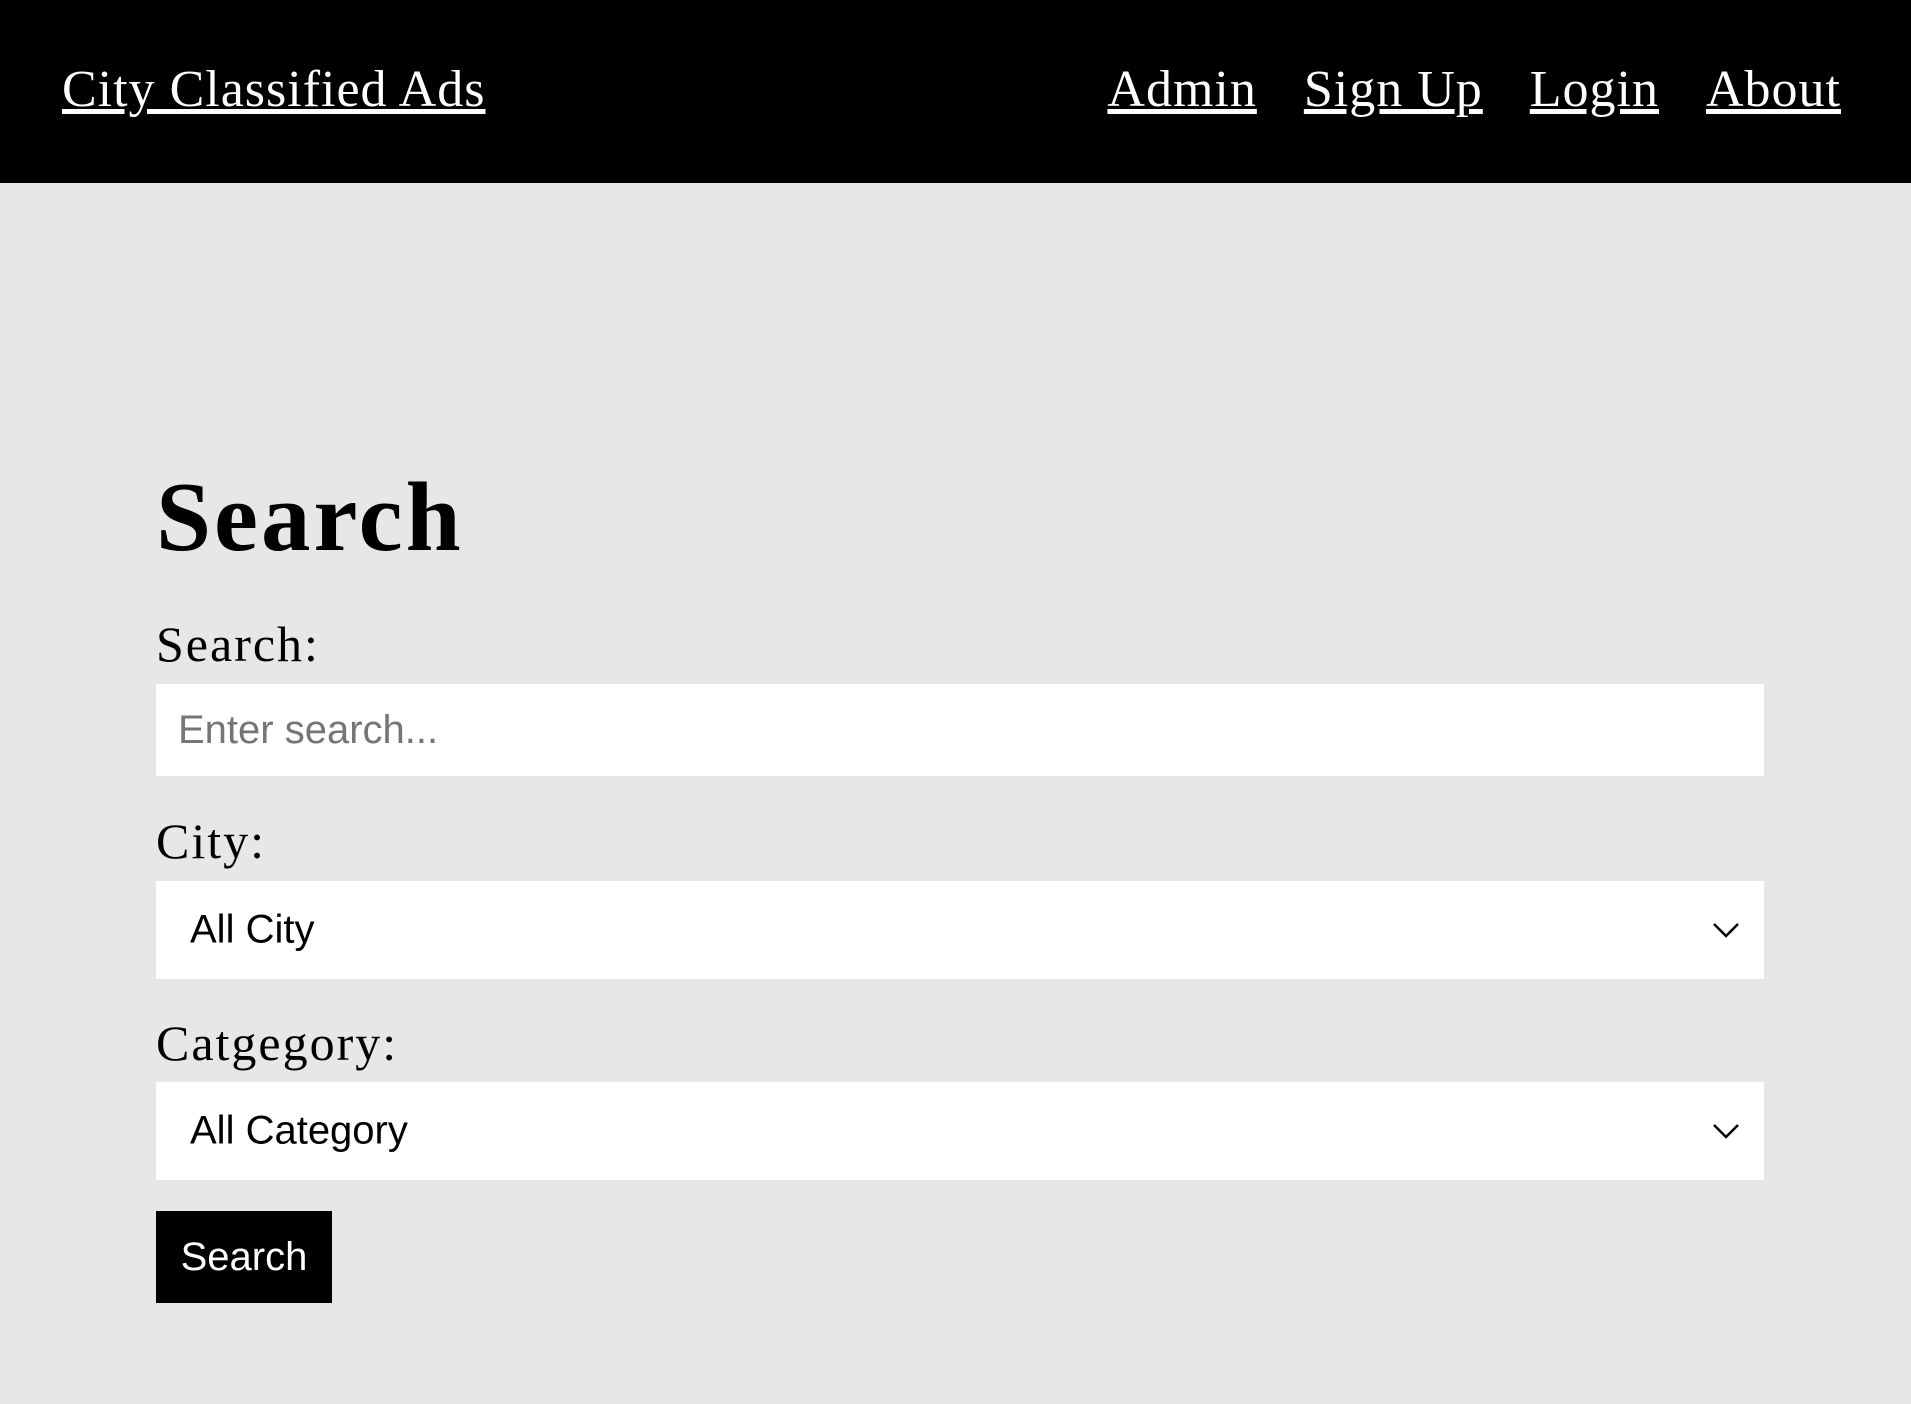 This screenshot has height=1404, width=1911. I want to click on site-brand-link: City Classified Ads, so click(273, 89).